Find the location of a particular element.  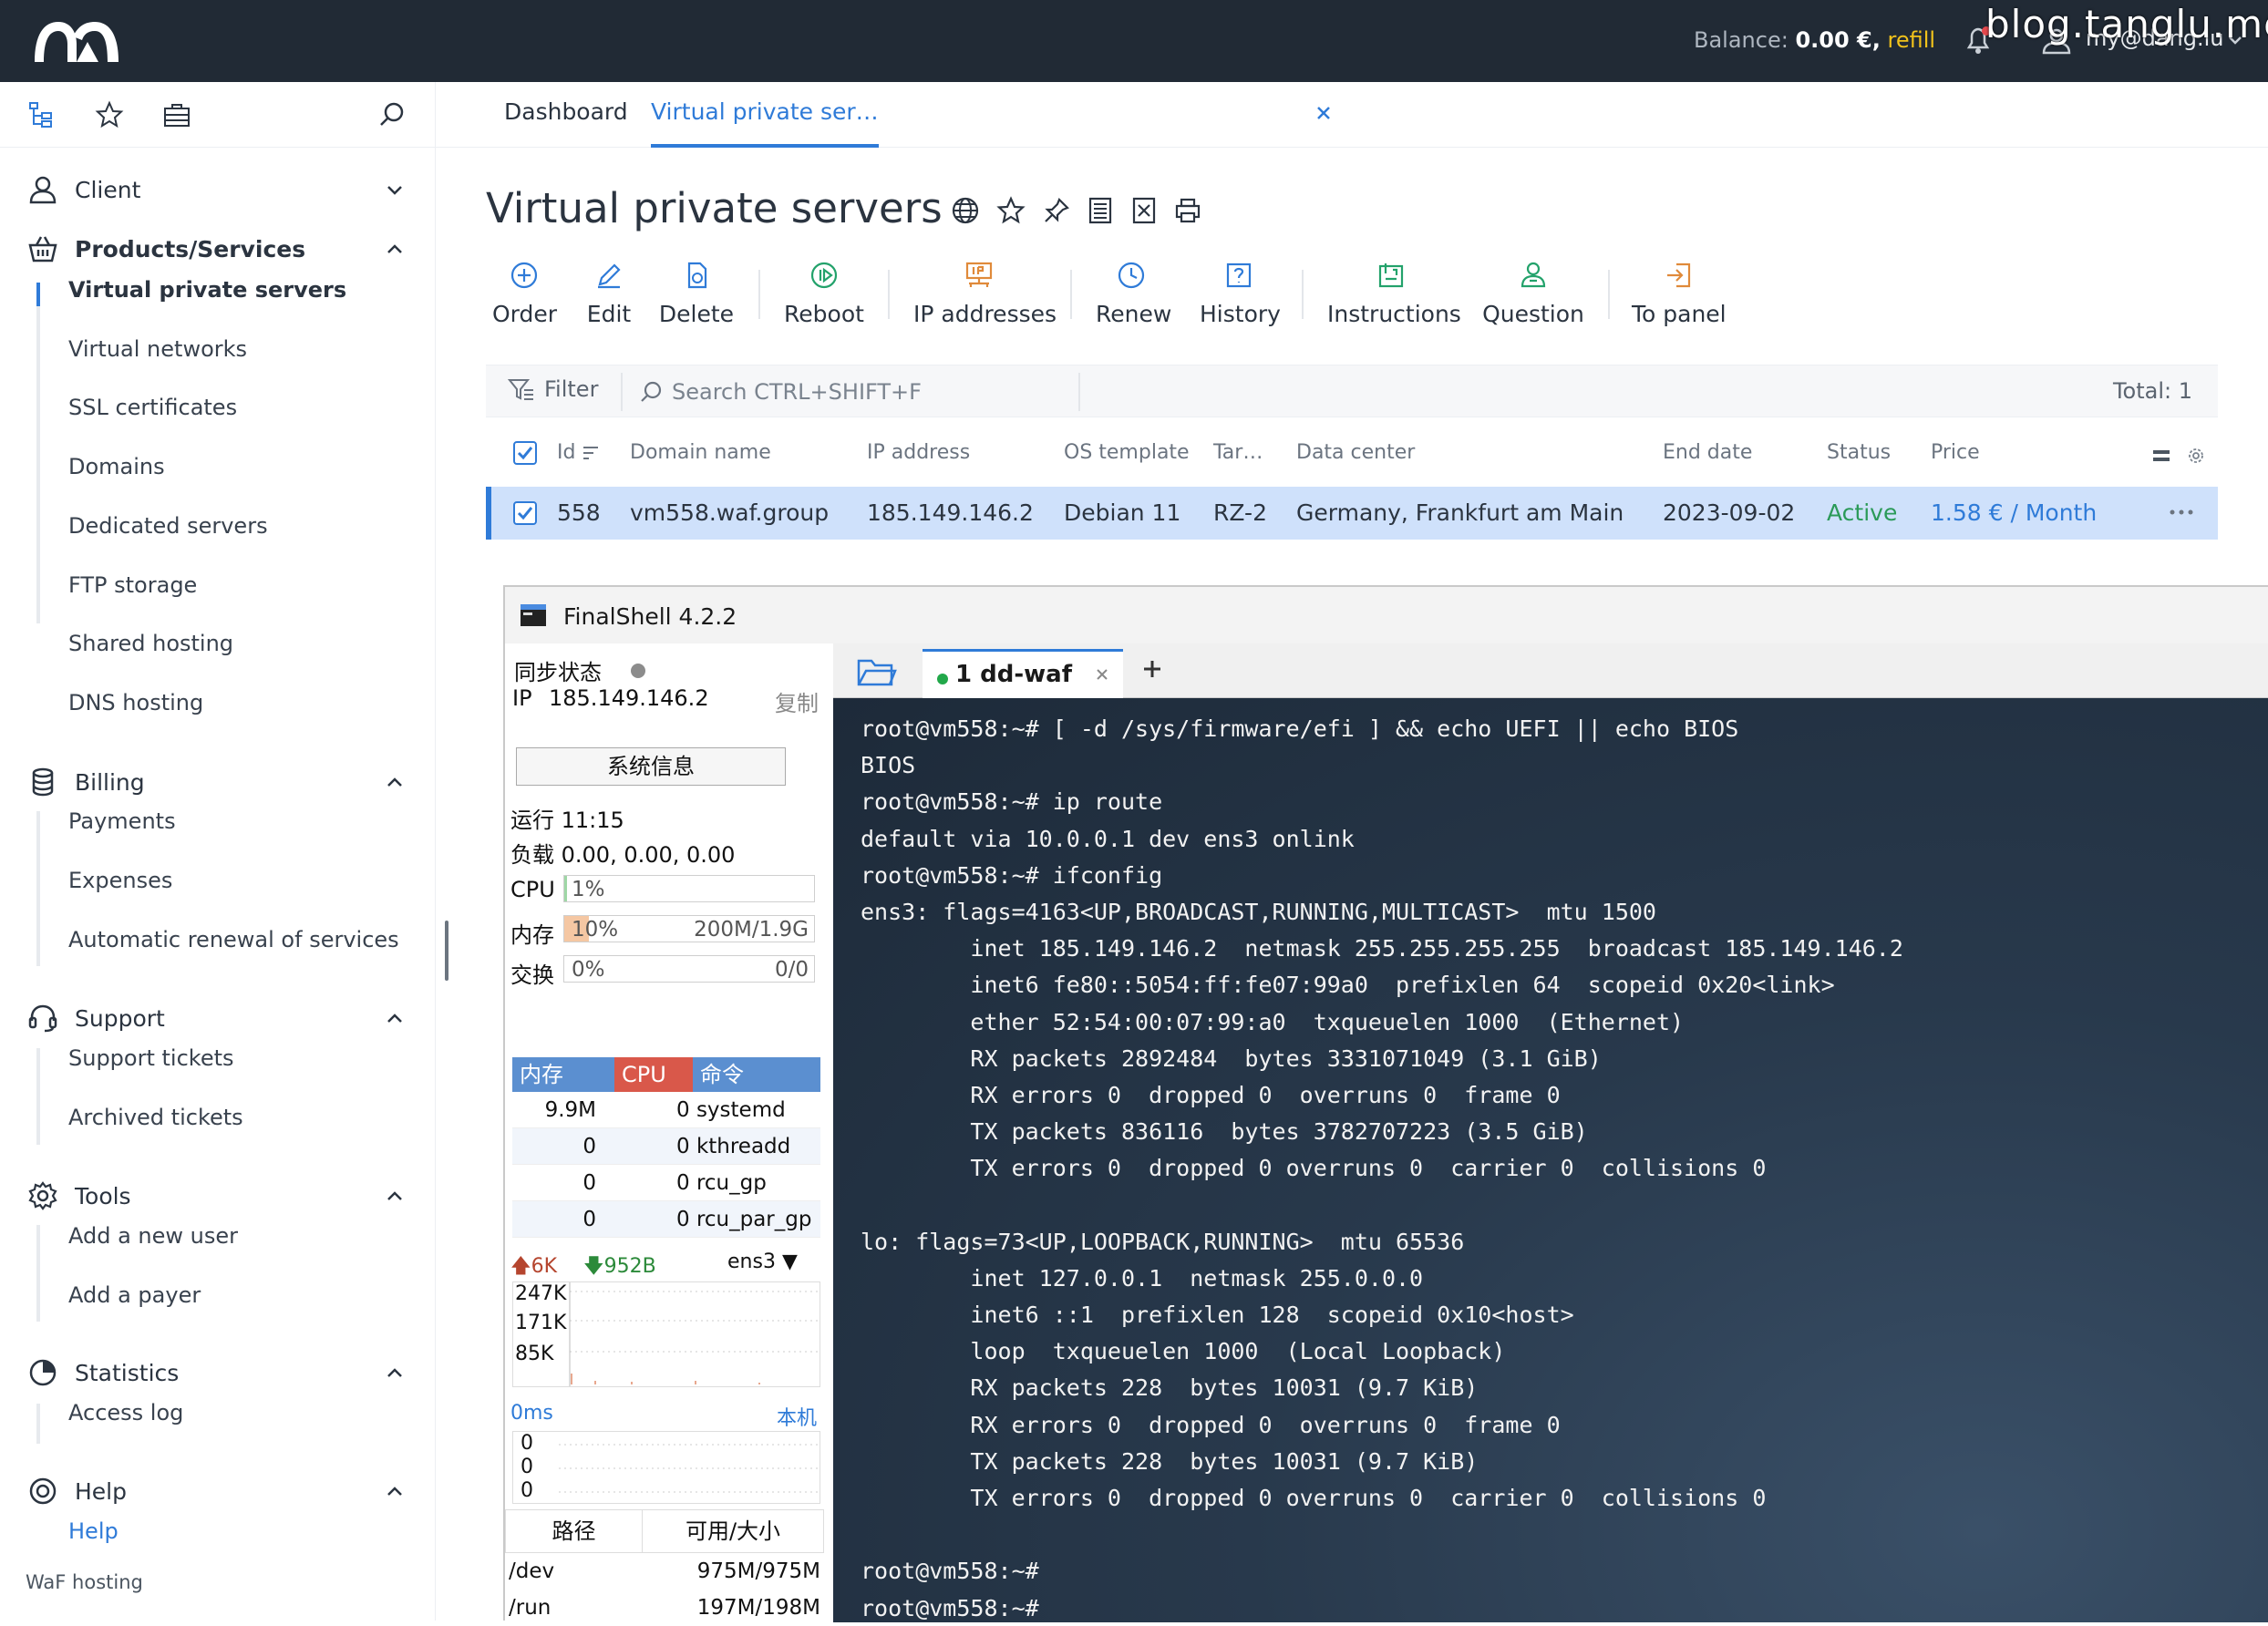

filter-button: Filter is located at coordinates (553, 389).